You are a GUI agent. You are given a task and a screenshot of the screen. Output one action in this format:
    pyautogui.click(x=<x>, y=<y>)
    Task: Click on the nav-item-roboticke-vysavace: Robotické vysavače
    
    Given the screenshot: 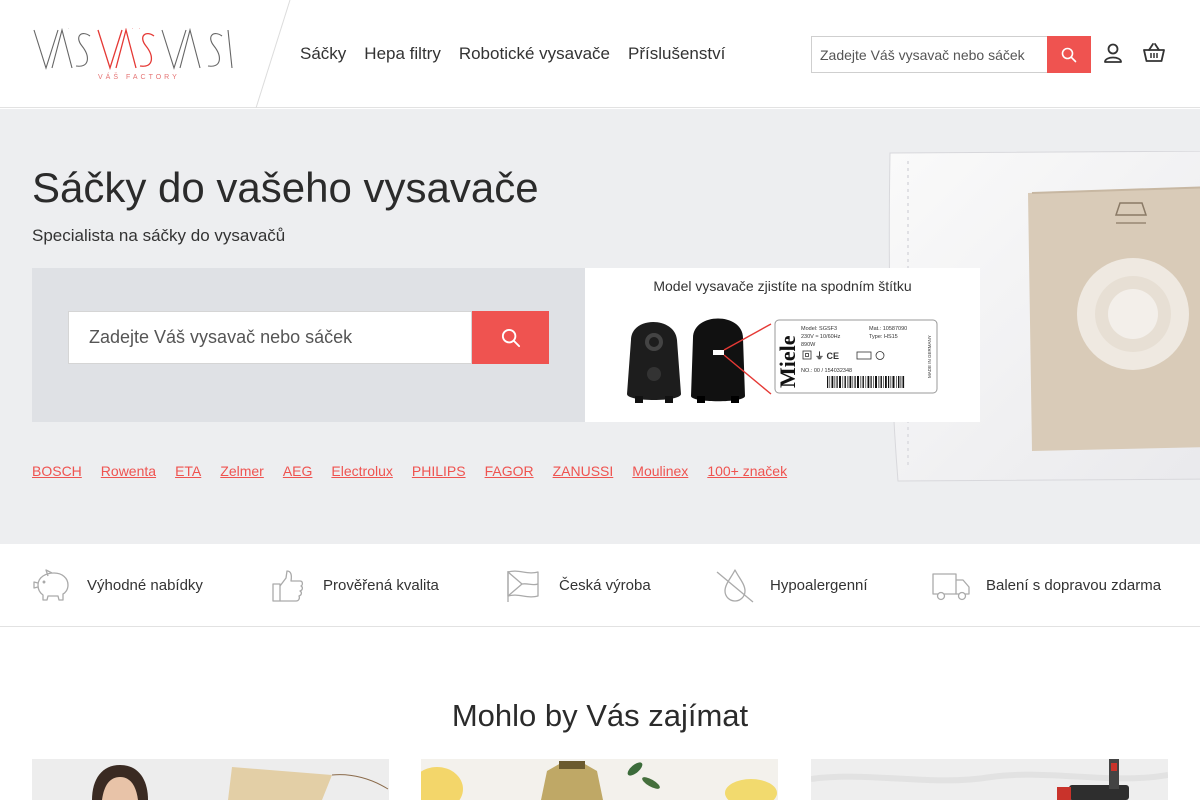 What is the action you would take?
    pyautogui.click(x=534, y=54)
    